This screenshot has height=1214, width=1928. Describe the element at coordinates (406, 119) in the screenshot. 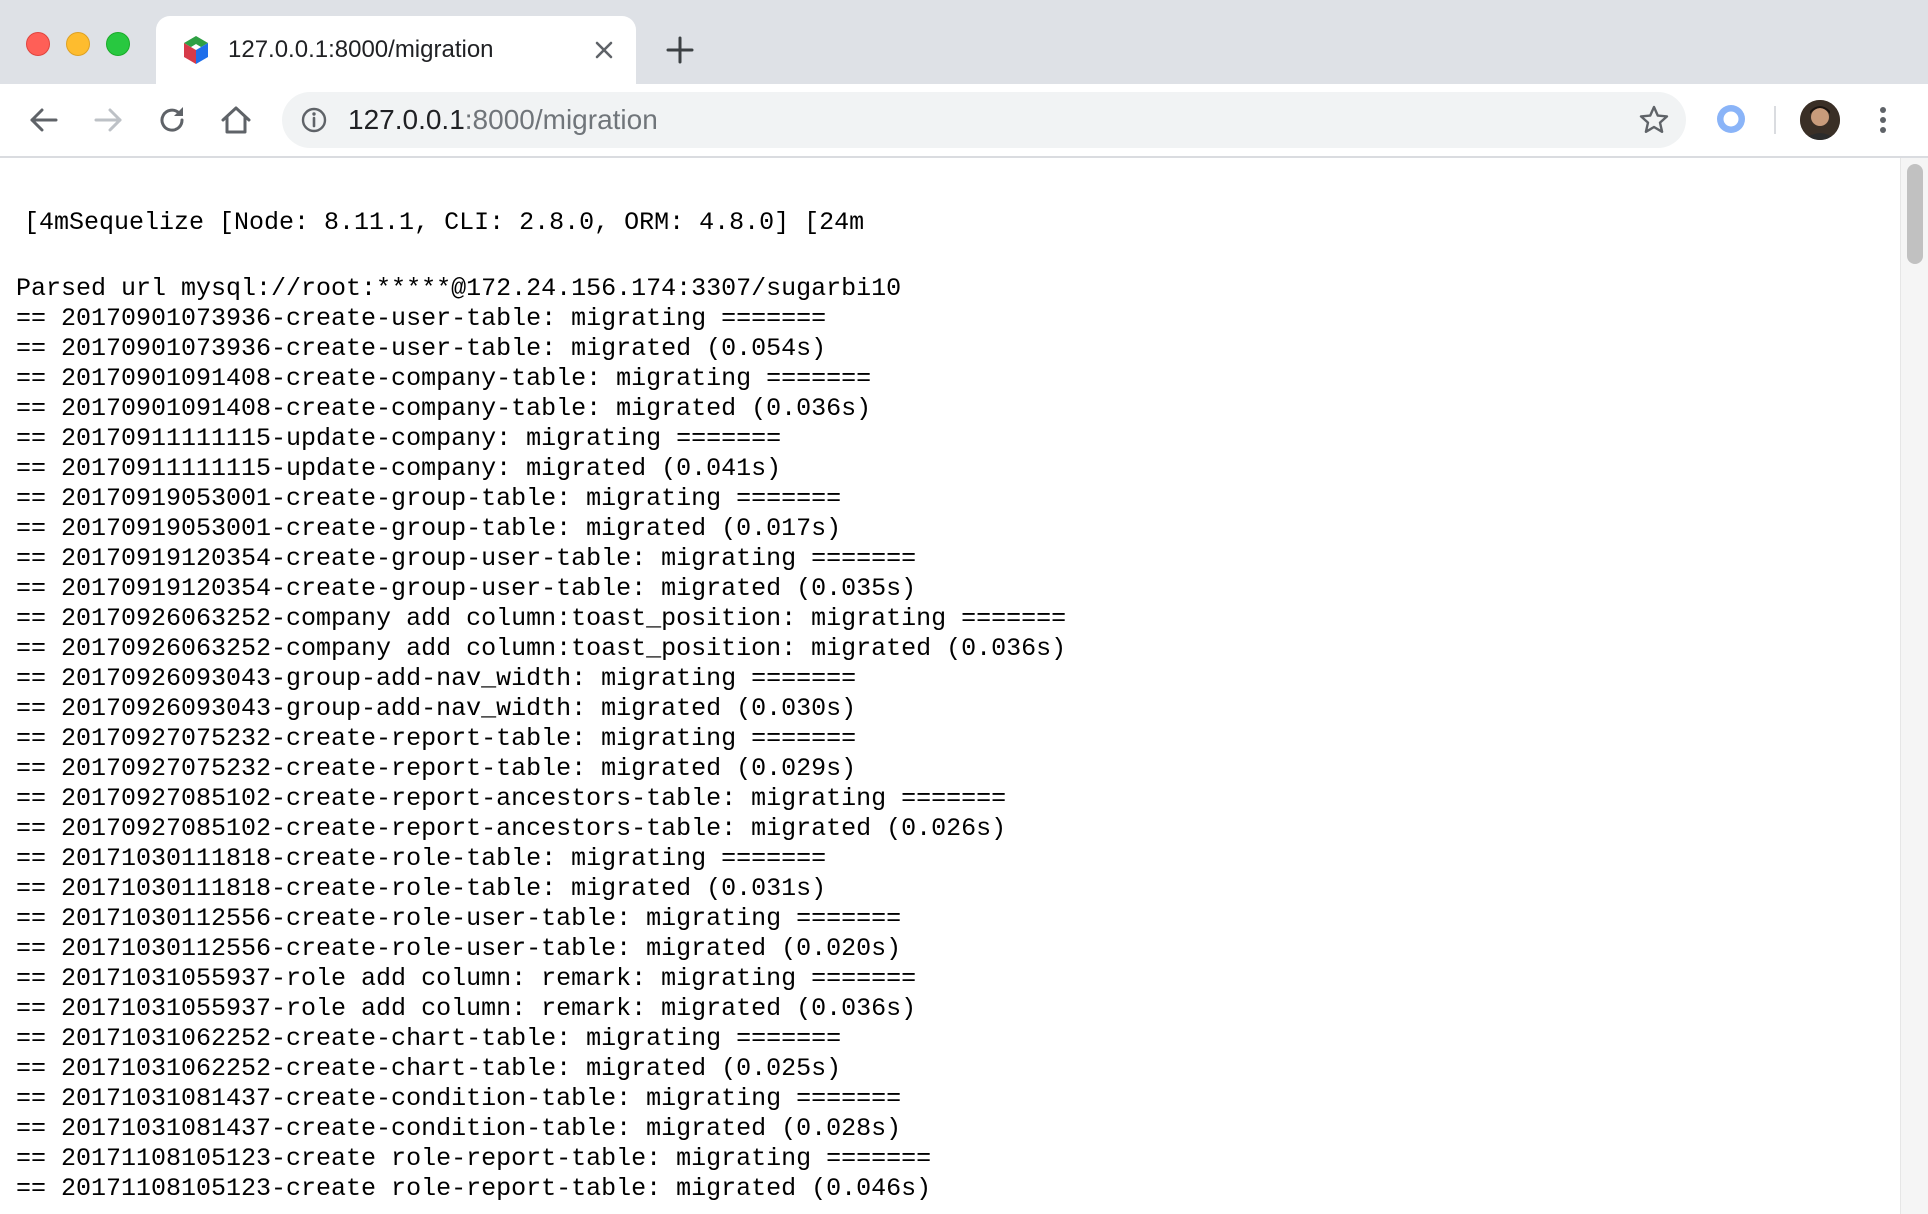

I see `url-host: 127.0.0.1` at that location.